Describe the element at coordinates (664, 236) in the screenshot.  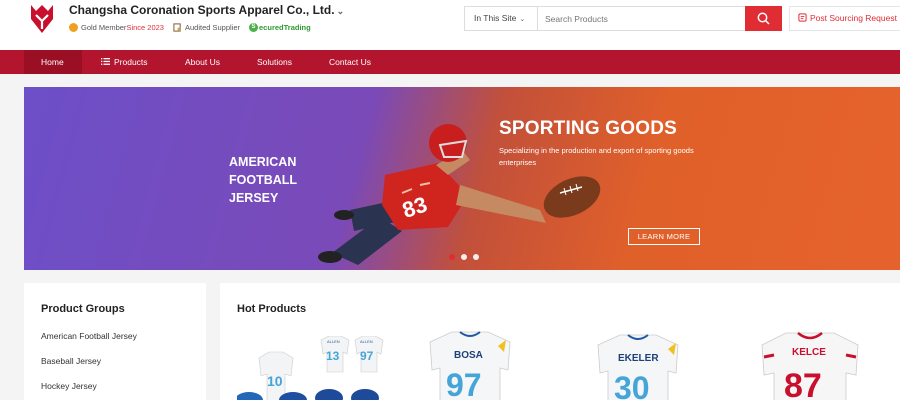
I see `learn-more-button: LEARN MORE` at that location.